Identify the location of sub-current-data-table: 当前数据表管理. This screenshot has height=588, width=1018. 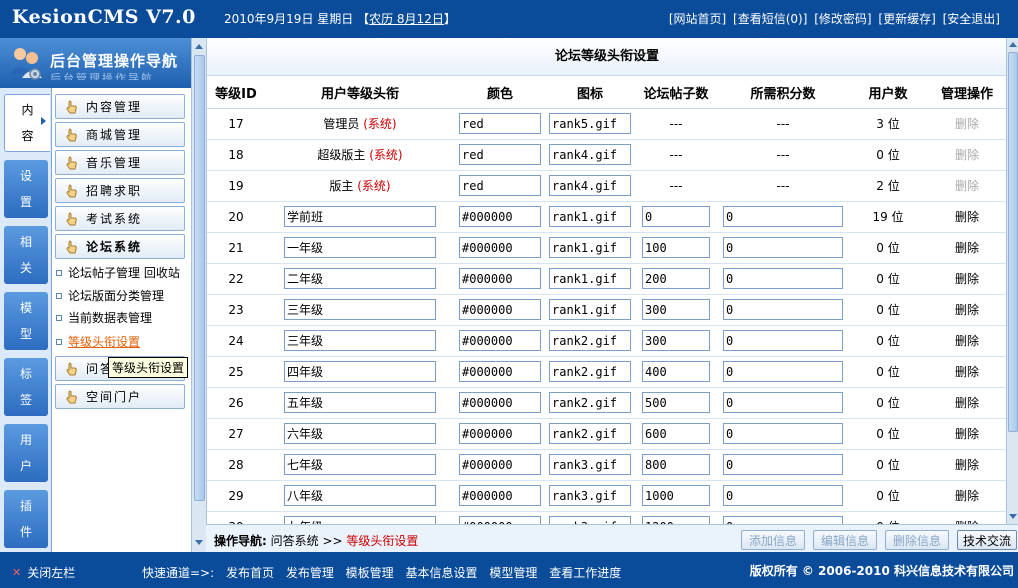
(104, 317).